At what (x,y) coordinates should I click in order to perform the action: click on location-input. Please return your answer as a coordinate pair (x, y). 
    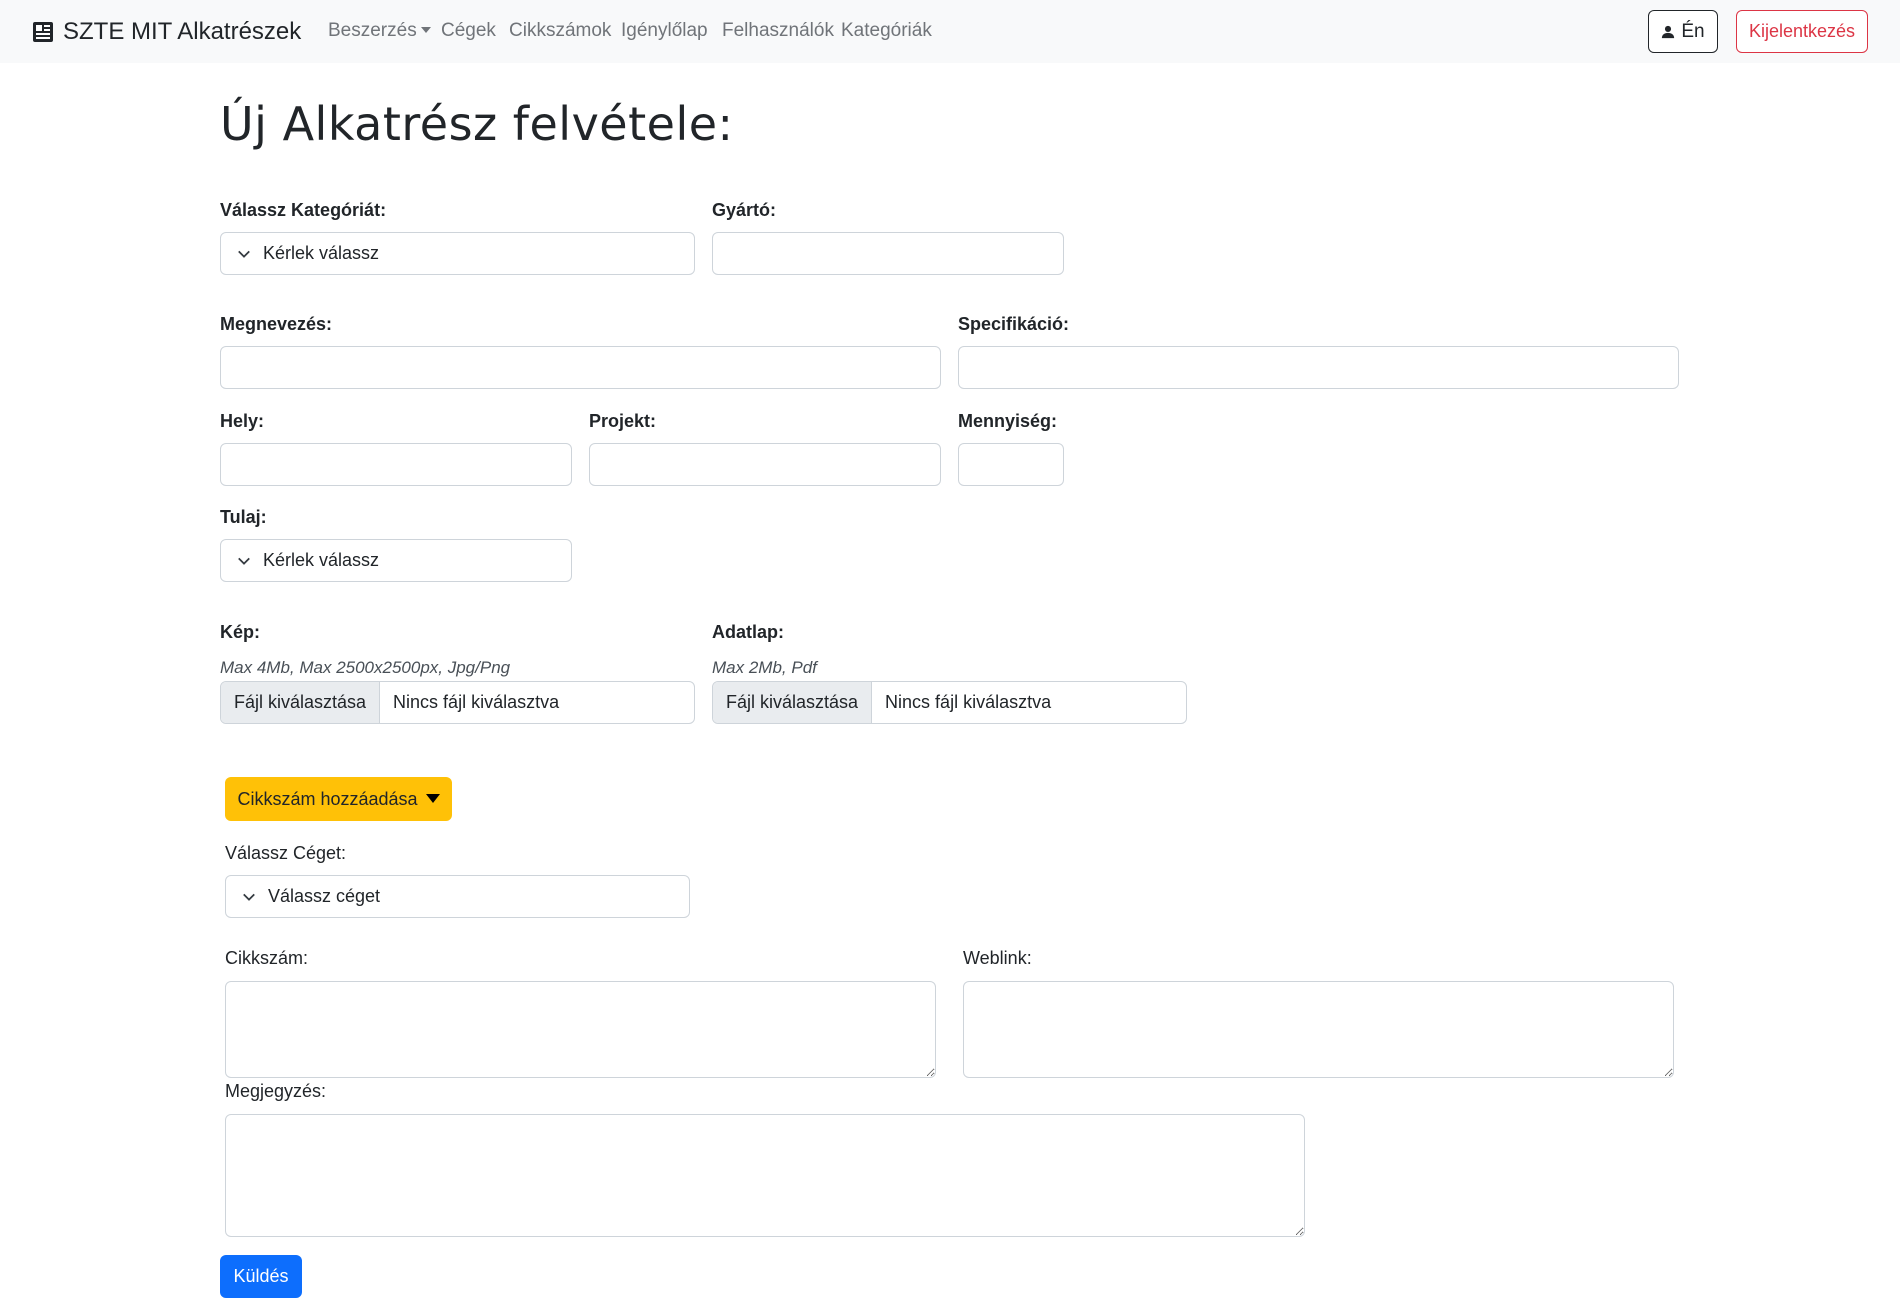
    Looking at the image, I should click on (396, 464).